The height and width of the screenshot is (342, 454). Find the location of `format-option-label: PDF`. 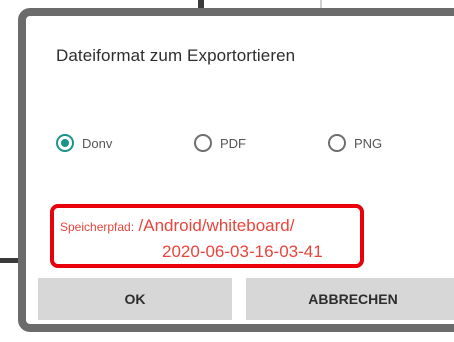

format-option-label: PDF is located at coordinates (233, 143).